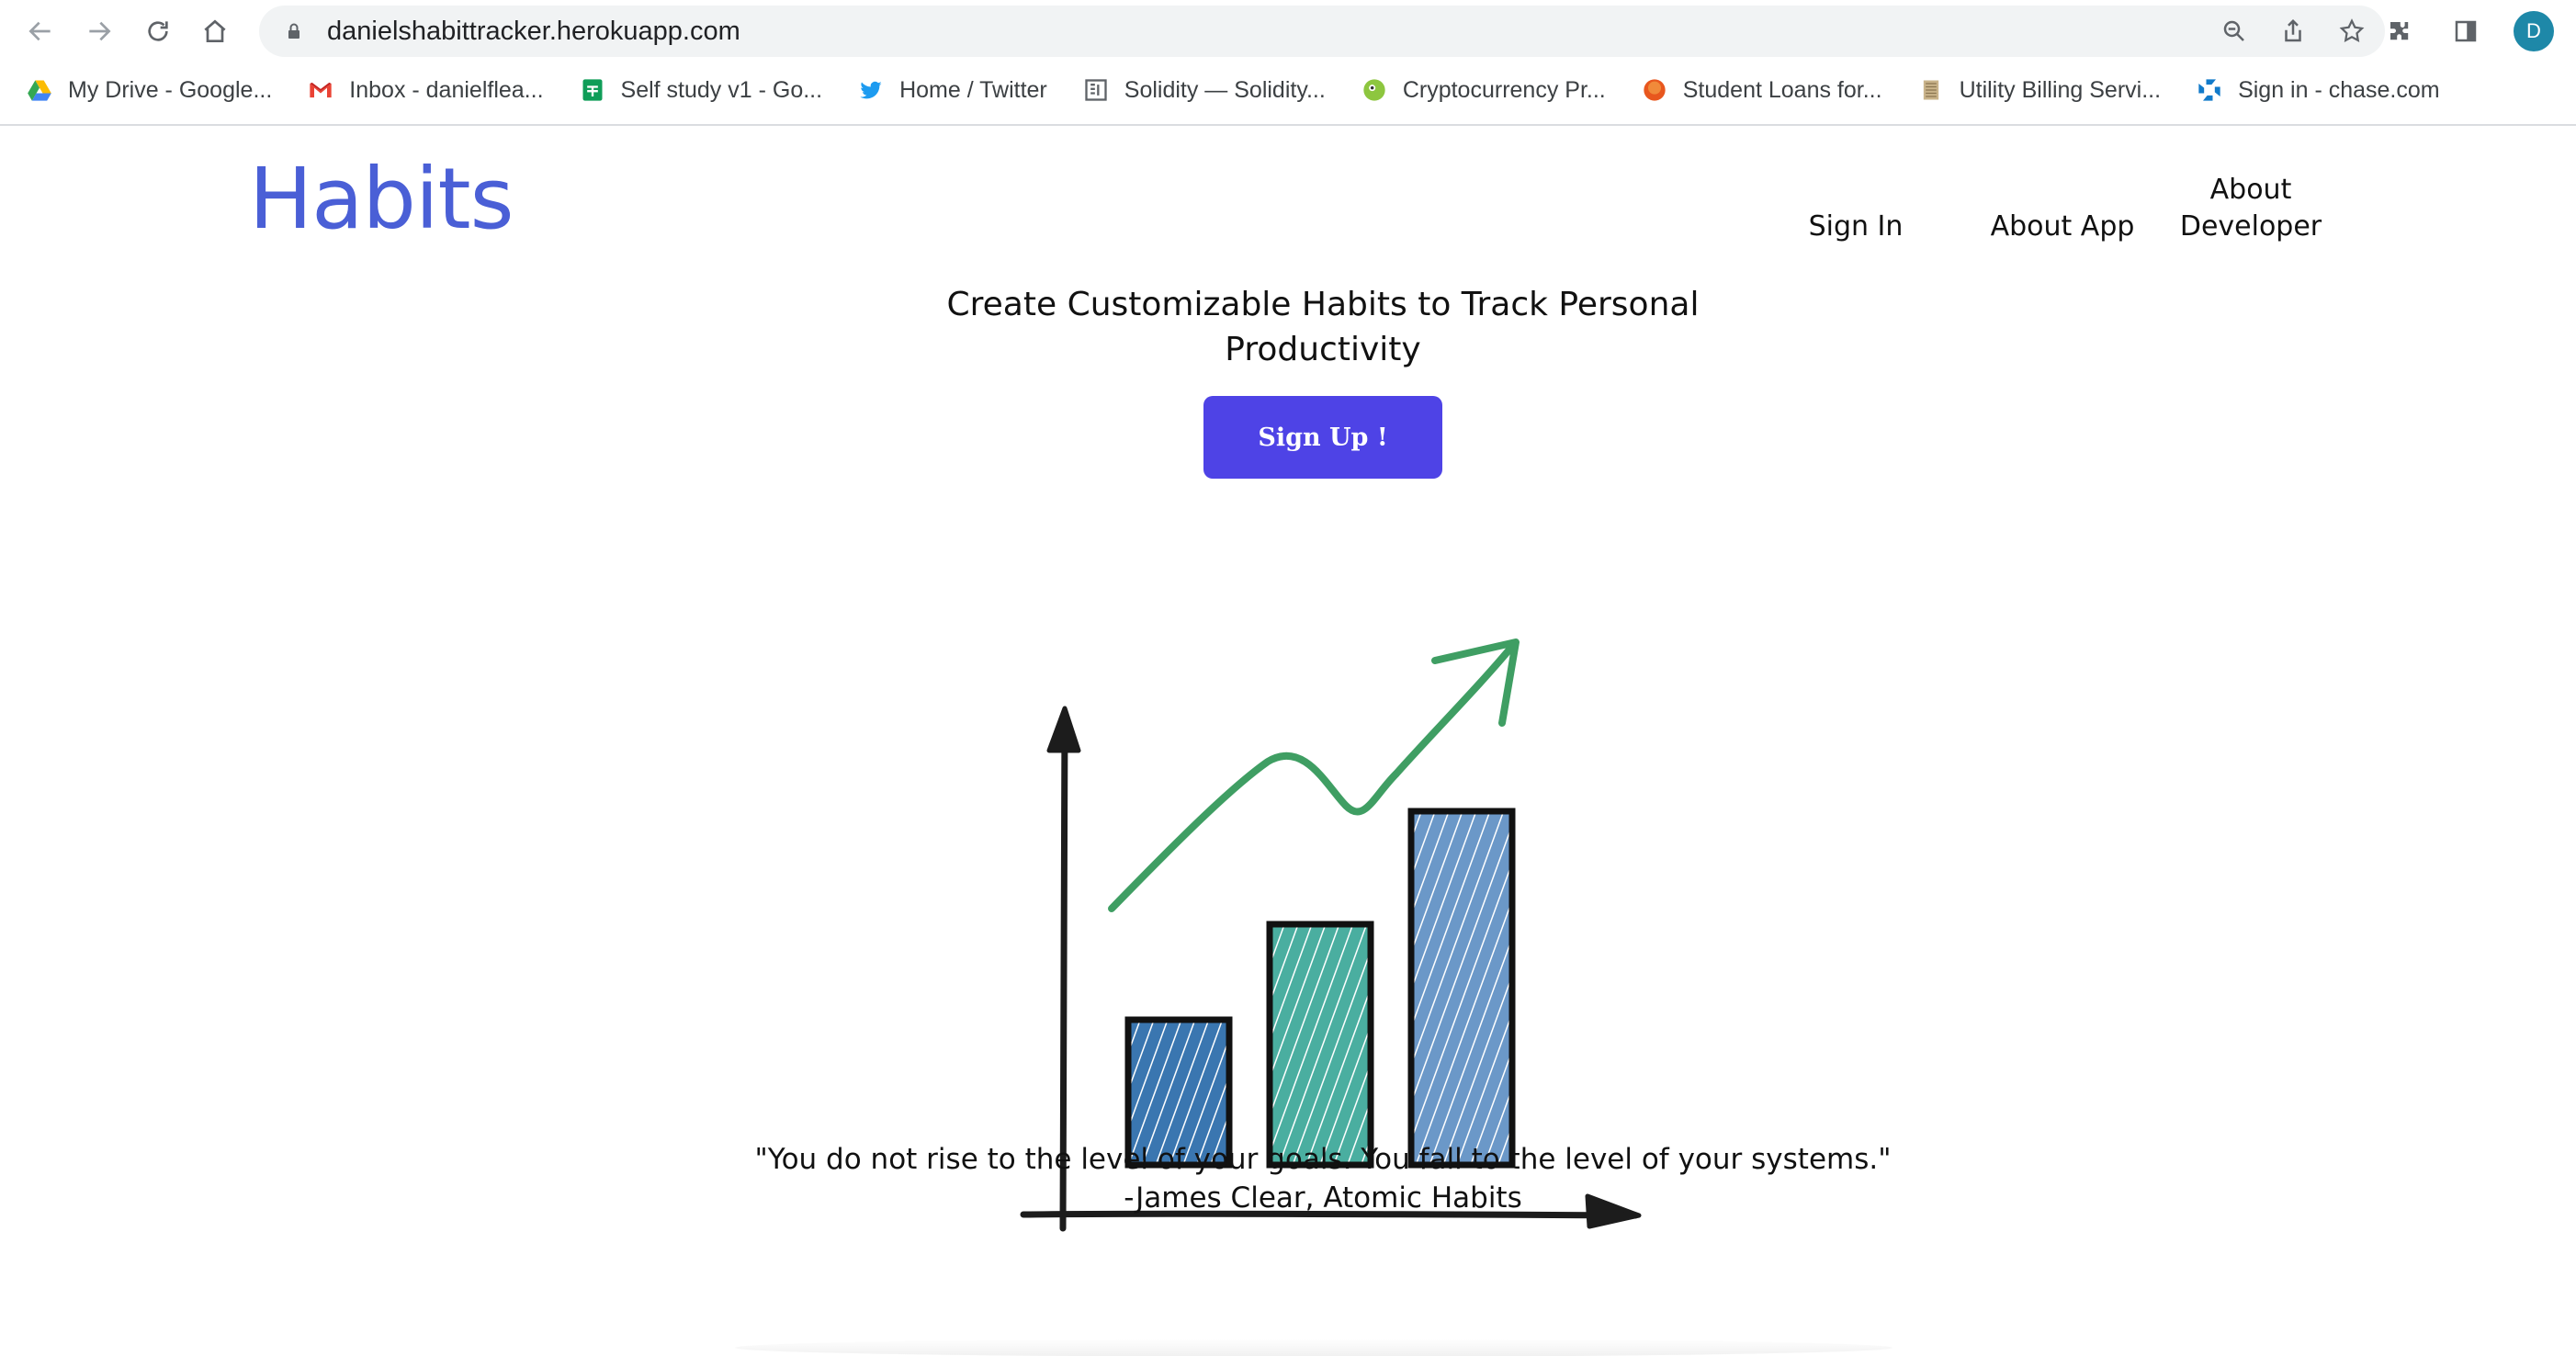 This screenshot has height=1356, width=2576. Describe the element at coordinates (2351, 31) in the screenshot. I see `star-icon` at that location.